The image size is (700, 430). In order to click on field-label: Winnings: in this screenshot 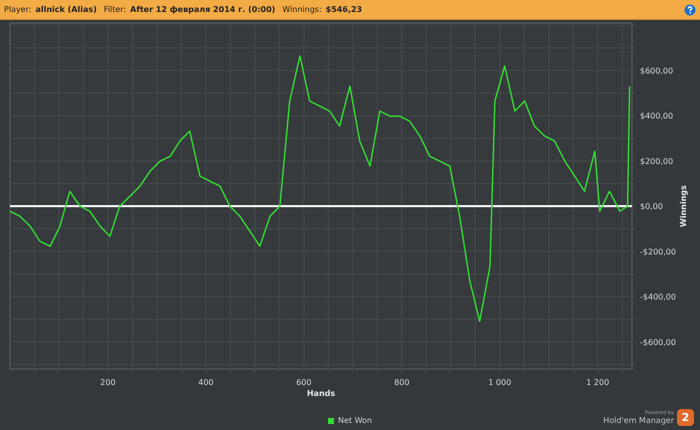, I will do `click(302, 9)`.